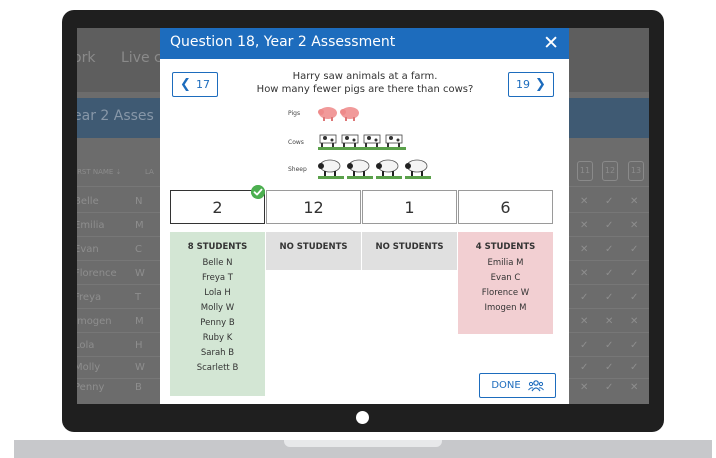  Describe the element at coordinates (523, 84) in the screenshot. I see `next-question-number: 19` at that location.